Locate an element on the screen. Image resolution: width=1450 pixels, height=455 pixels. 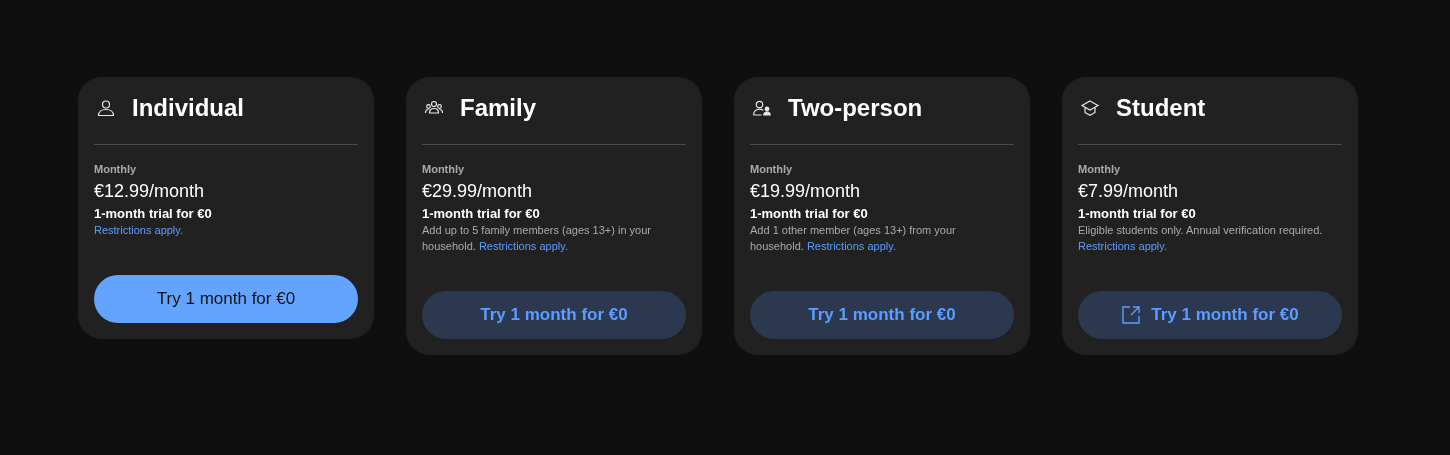
two-people-icon is located at coordinates (762, 108).